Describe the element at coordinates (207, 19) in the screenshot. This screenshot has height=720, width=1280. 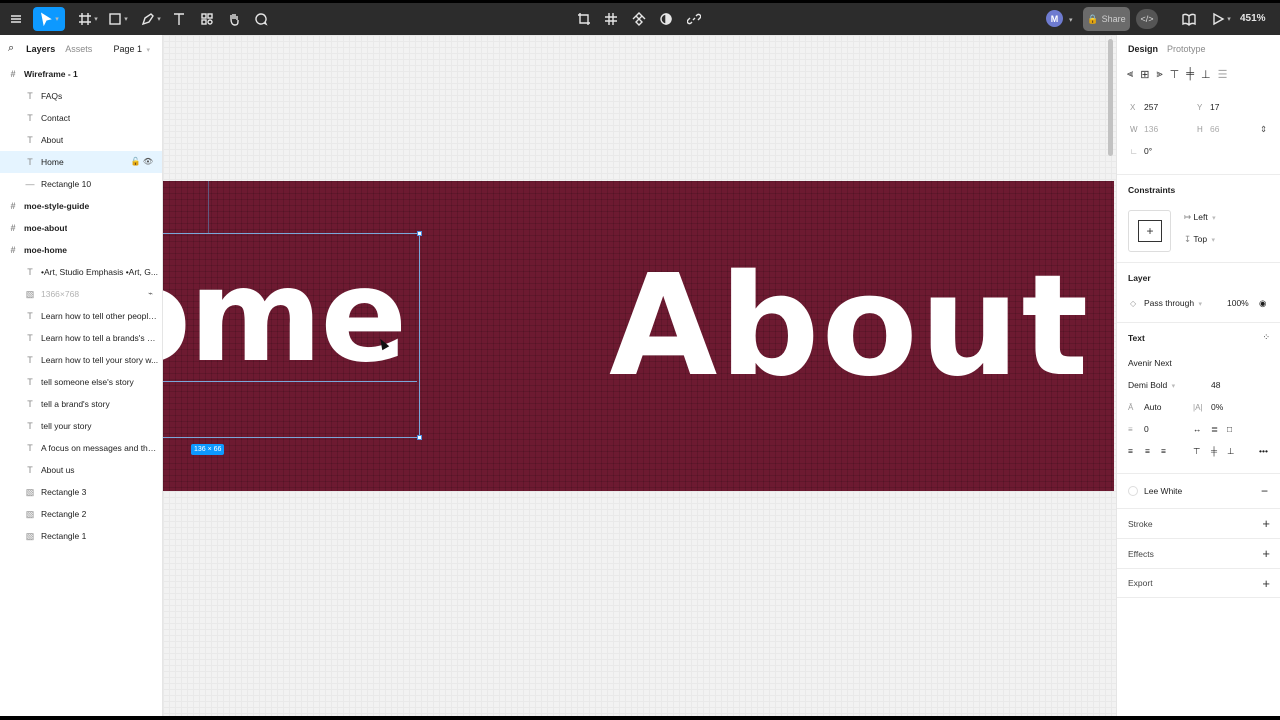
I see `resources-icon` at that location.